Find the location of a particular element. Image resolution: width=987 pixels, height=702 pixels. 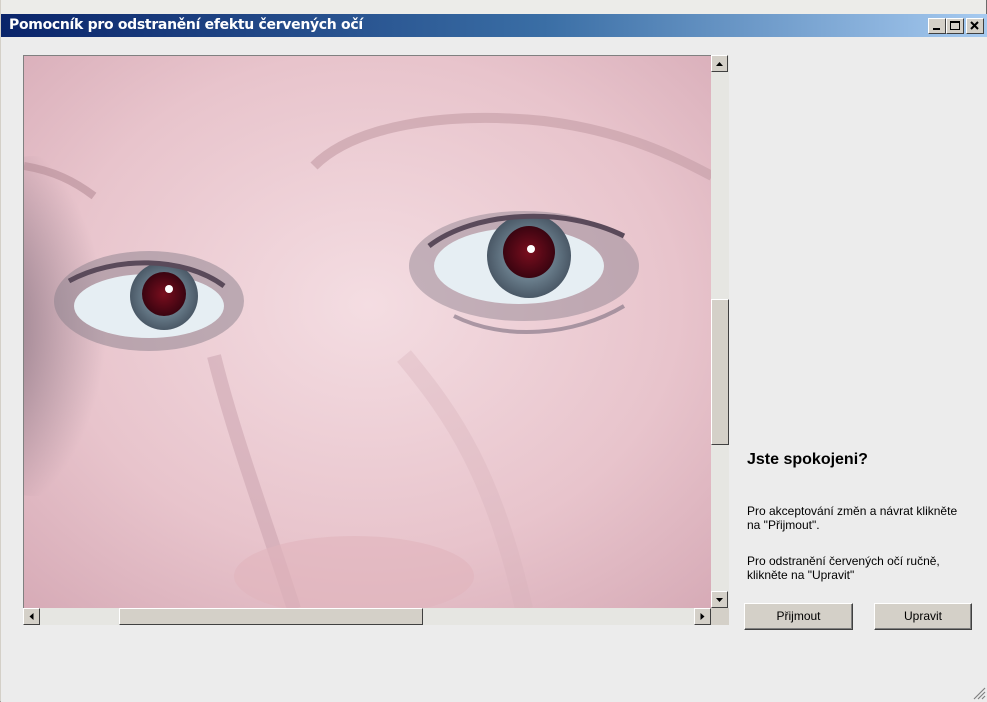

minimize-button is located at coordinates (937, 26).